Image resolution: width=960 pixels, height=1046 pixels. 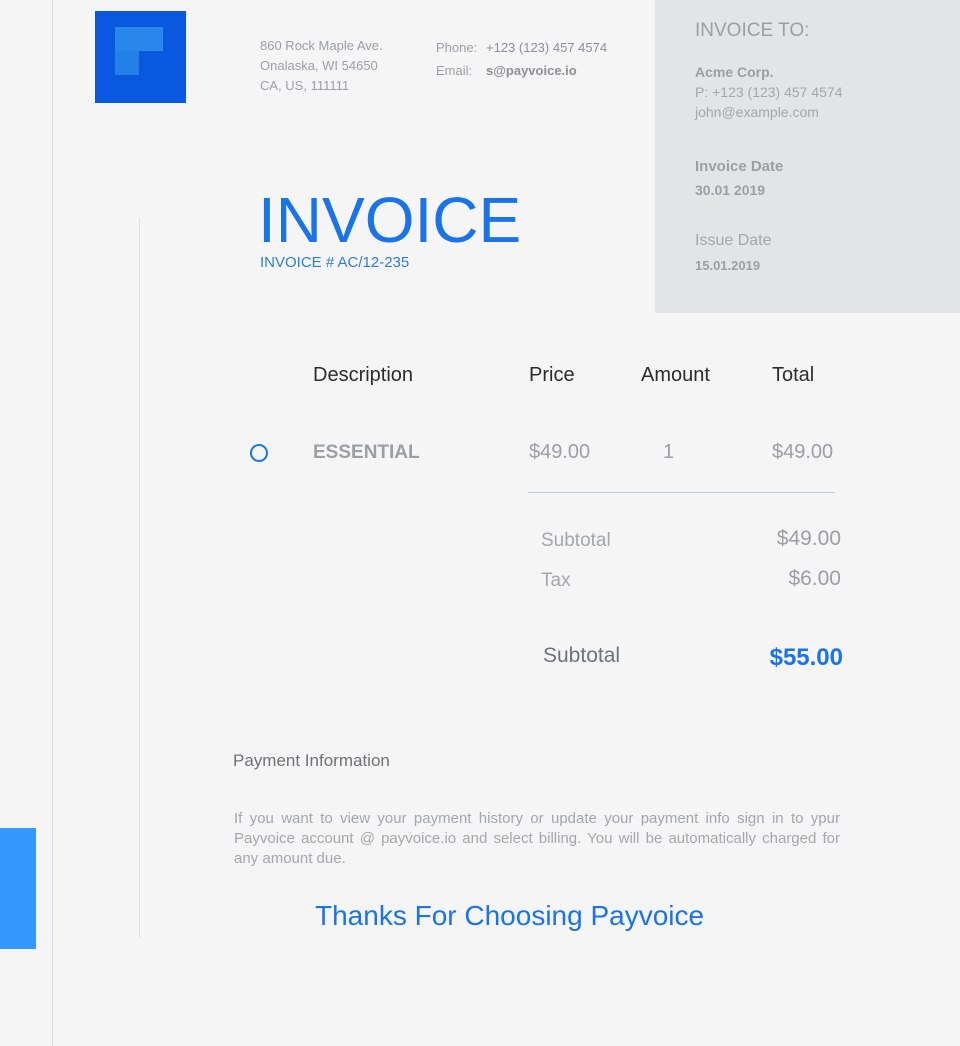 I want to click on bill-to-title: INVOICE TO:, so click(x=752, y=30).